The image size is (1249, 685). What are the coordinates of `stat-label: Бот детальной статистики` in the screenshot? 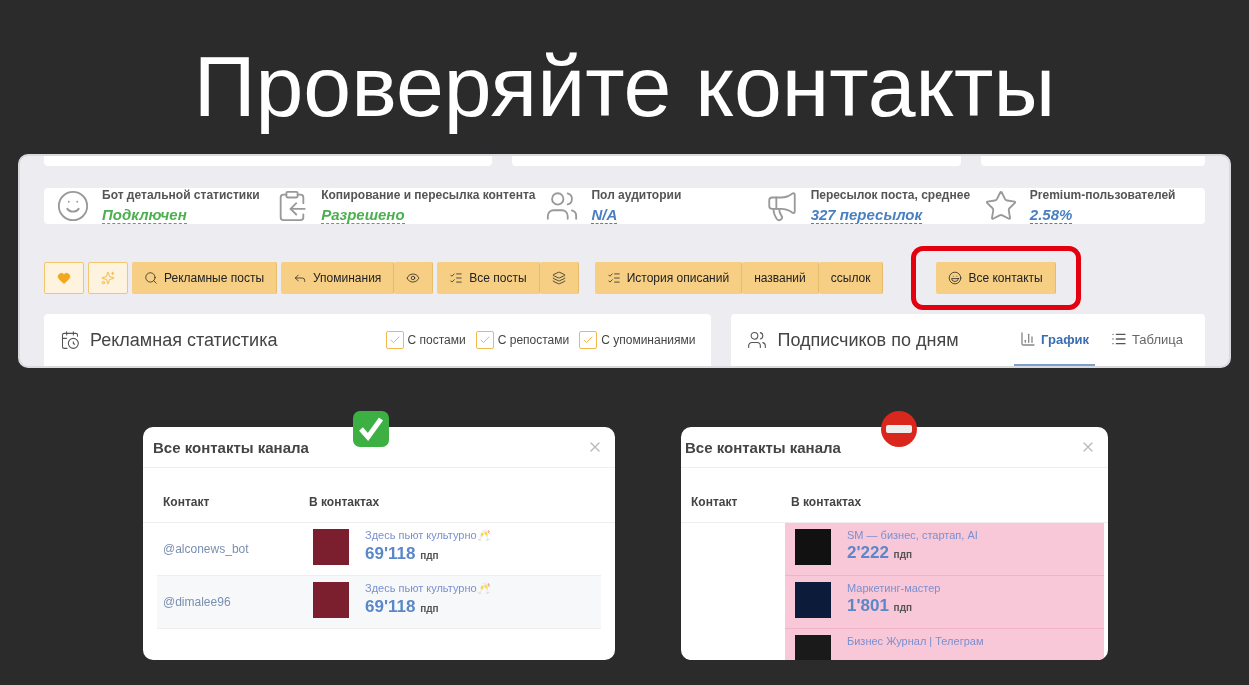 It's located at (181, 194).